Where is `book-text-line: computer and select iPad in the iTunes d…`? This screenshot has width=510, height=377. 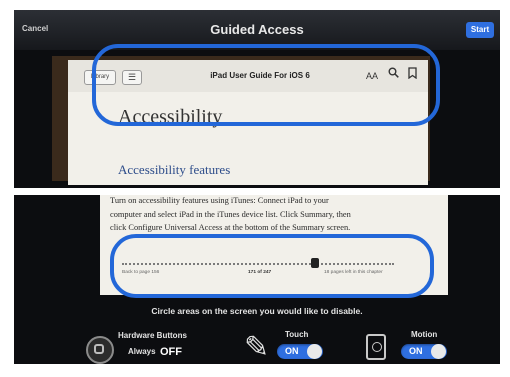
book-text-line: computer and select iPad in the iTunes d… is located at coordinates (230, 214).